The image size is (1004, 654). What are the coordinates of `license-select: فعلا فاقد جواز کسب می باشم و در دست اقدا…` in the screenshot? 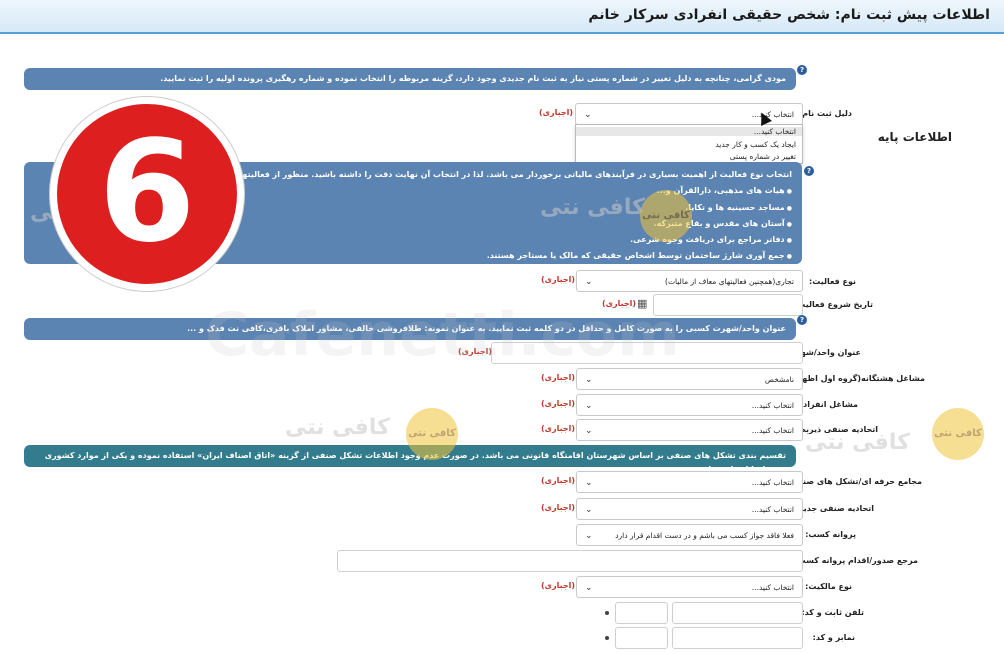 It's located at (689, 535).